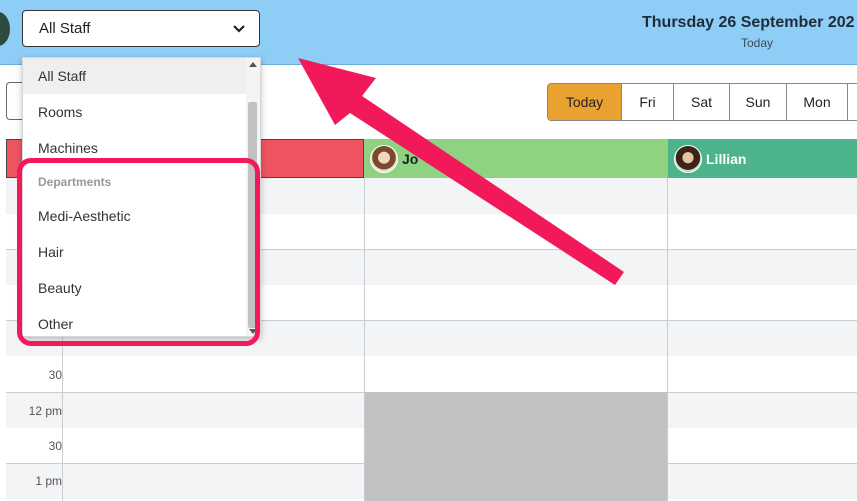 This screenshot has height=501, width=857. Describe the element at coordinates (516, 446) in the screenshot. I see `blocked-time-slot` at that location.